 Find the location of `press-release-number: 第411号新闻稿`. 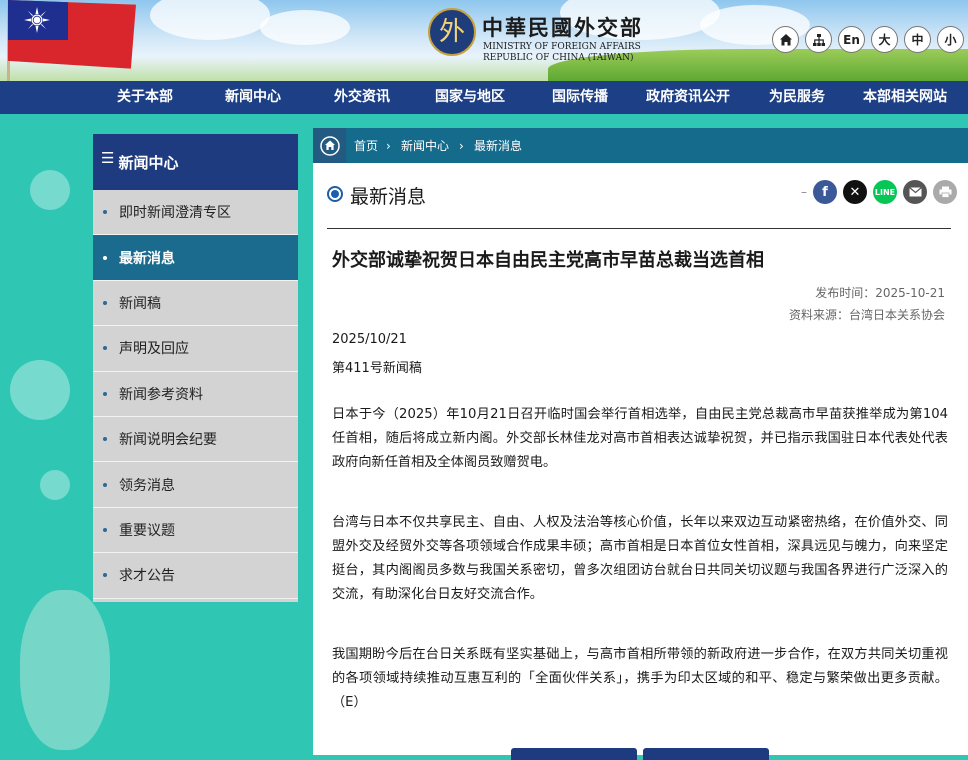

press-release-number: 第411号新闻稿 is located at coordinates (377, 368).